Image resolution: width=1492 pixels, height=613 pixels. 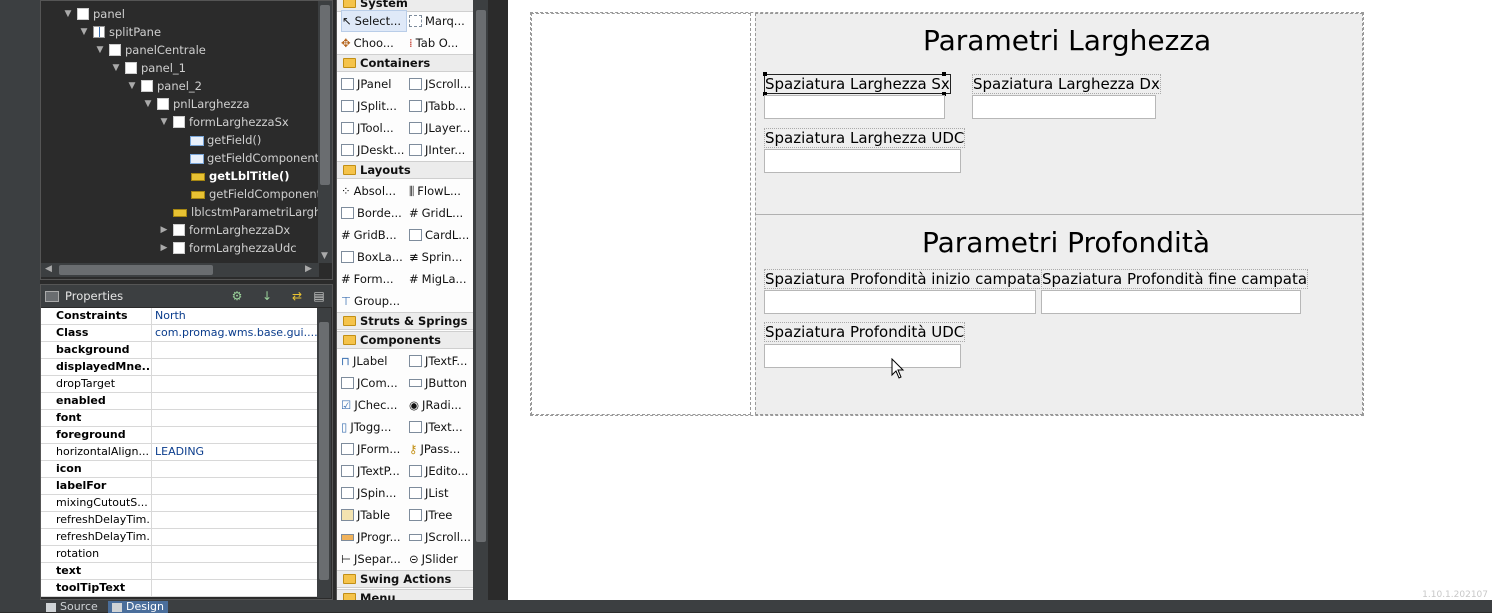 I want to click on tree-item-lblcstmparametri: lblcstmParametriLarghe, so click(x=249, y=212).